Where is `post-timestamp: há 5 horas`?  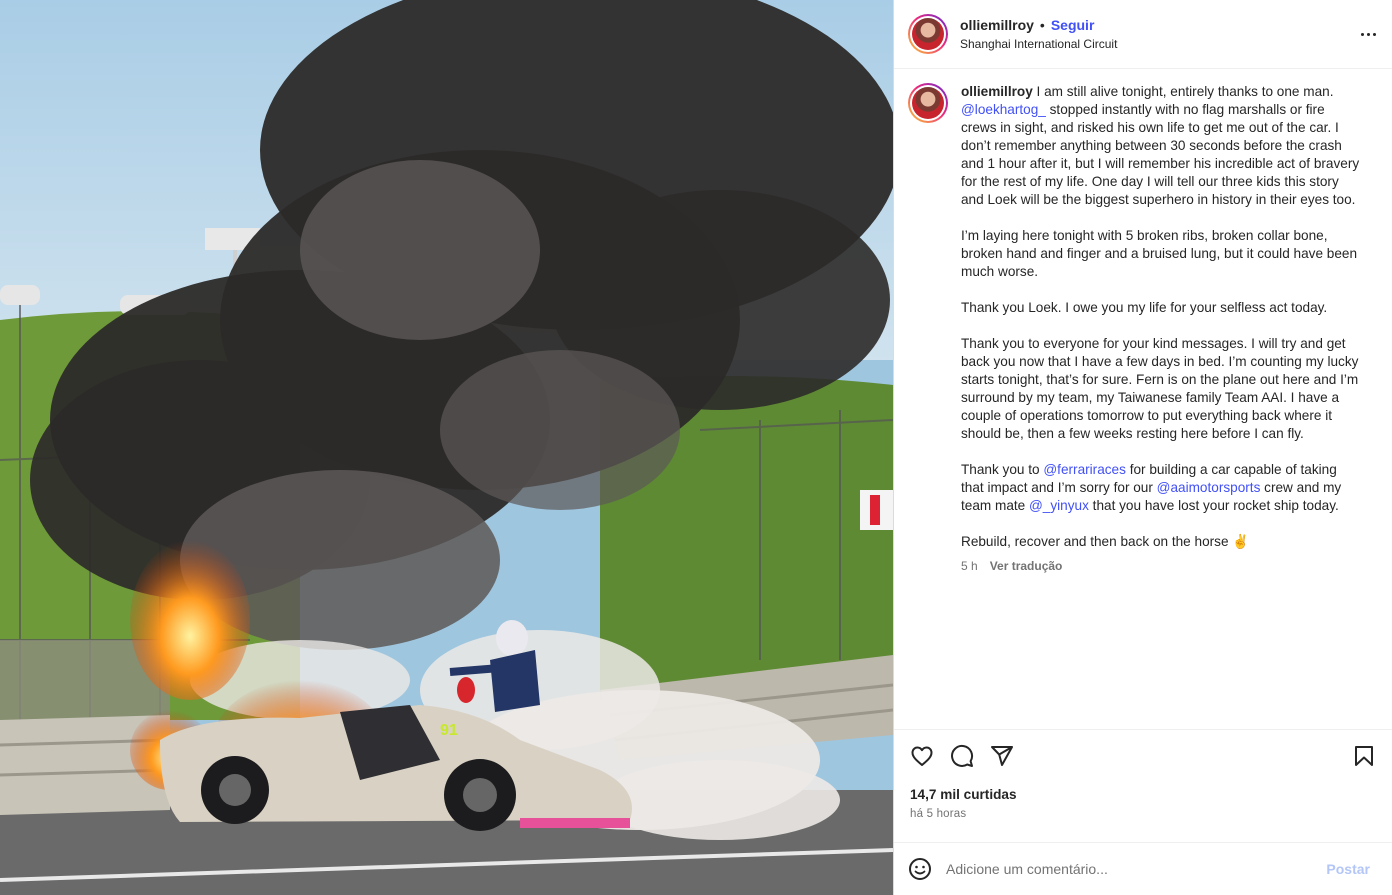
post-timestamp: há 5 horas is located at coordinates (1143, 811).